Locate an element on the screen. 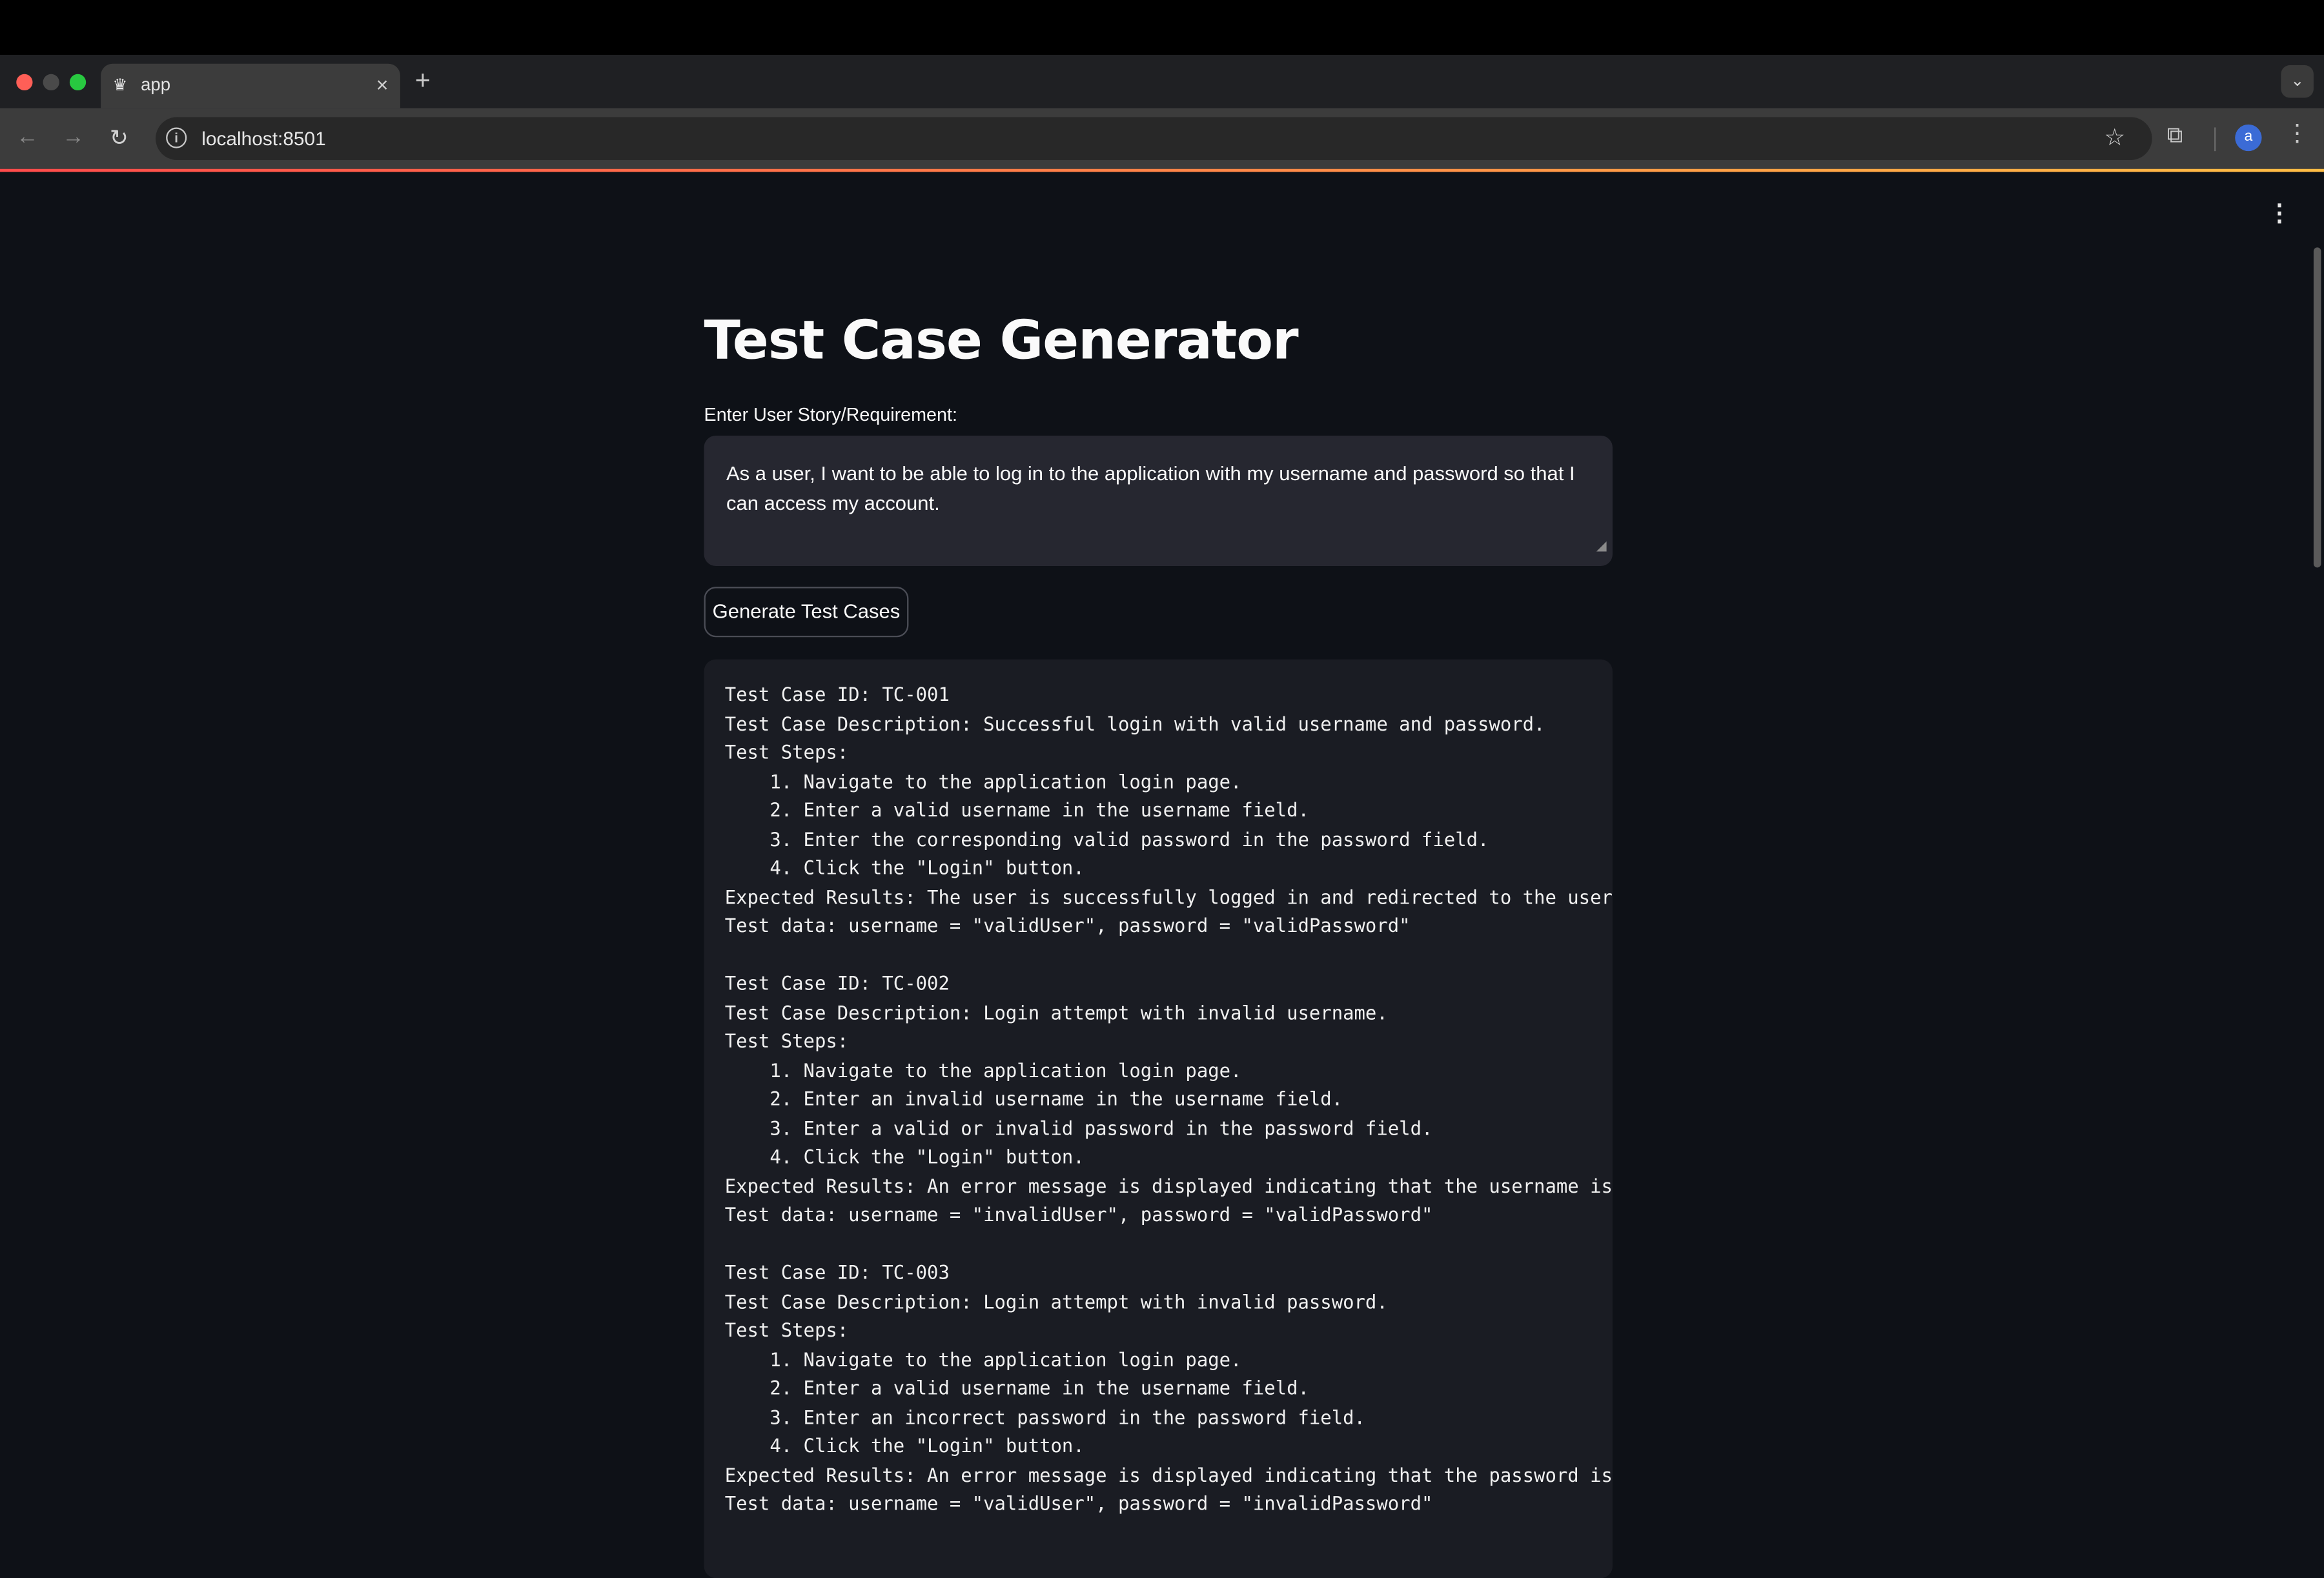 This screenshot has height=1578, width=2324. app-header-decoration is located at coordinates (1162, 170).